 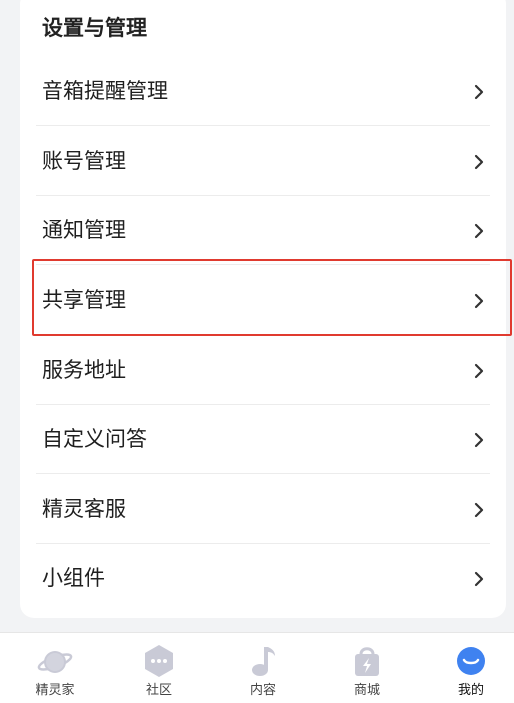 I want to click on tab-home: 精灵家, so click(x=55, y=668).